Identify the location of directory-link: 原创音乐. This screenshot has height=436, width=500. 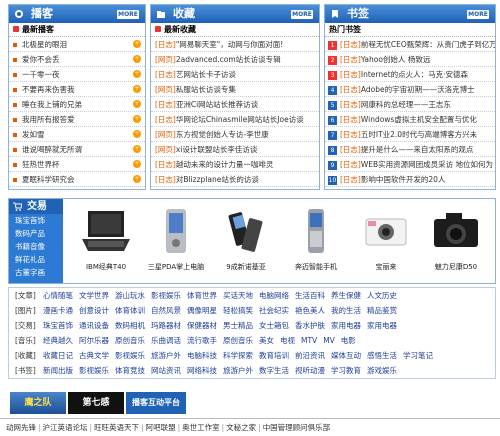
(130, 340).